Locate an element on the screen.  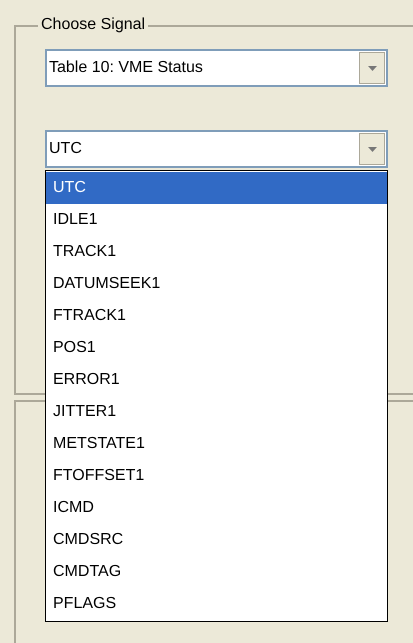
signal-dropdown: UTC is located at coordinates (216, 149).